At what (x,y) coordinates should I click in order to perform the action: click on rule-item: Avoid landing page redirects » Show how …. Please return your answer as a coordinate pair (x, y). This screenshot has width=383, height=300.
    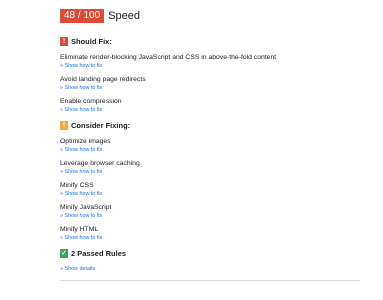
    Looking at the image, I should click on (210, 84).